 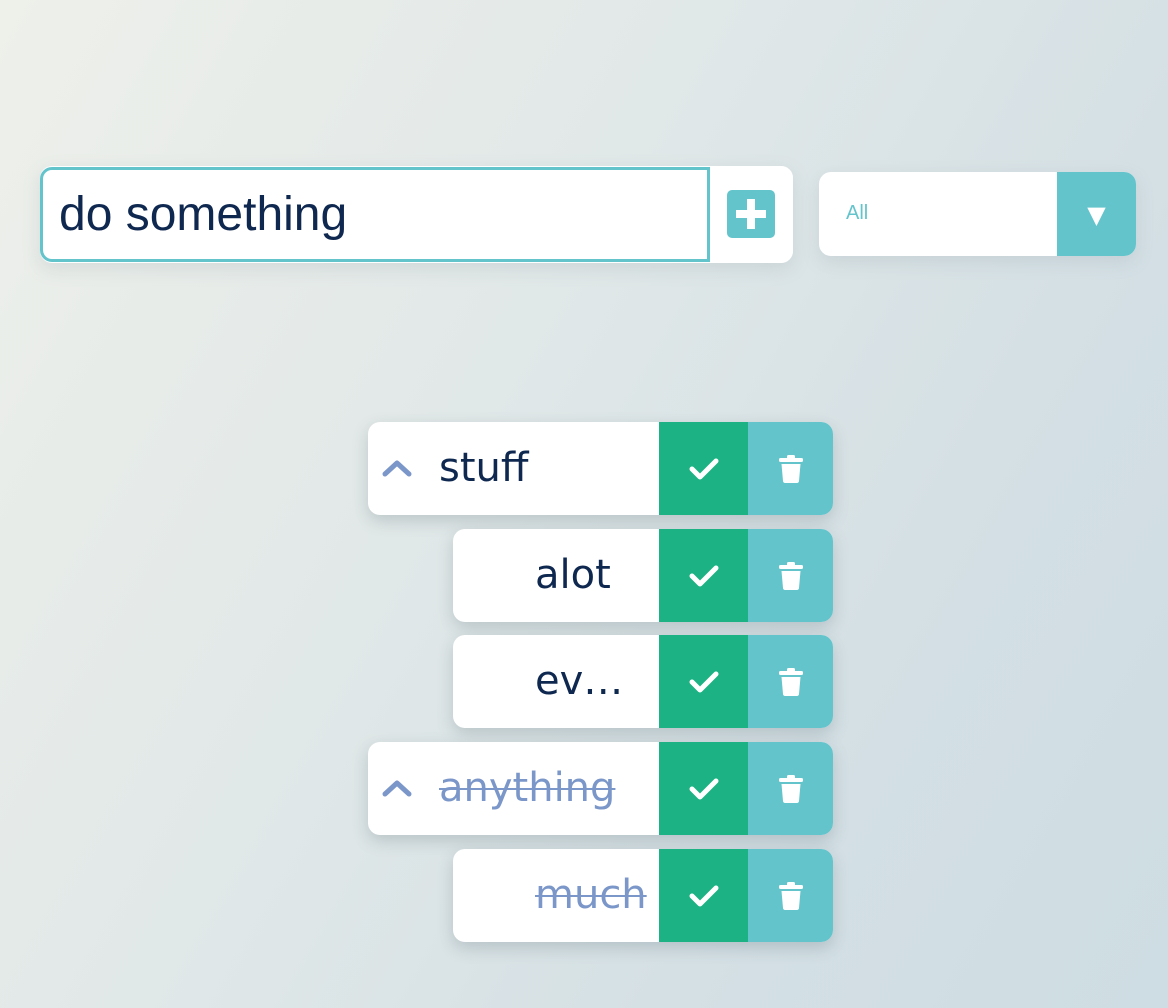 What do you see at coordinates (1096, 214) in the screenshot?
I see `dropdown-arrow-icon: ▼` at bounding box center [1096, 214].